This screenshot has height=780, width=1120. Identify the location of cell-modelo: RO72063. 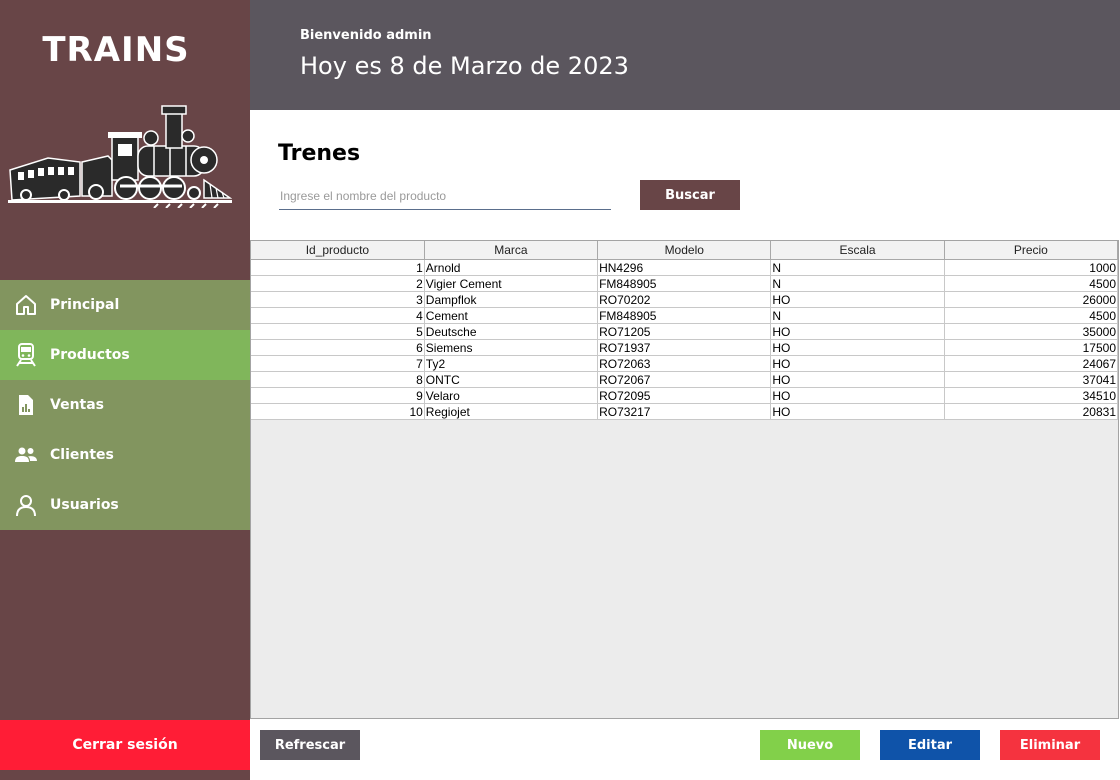
(684, 363).